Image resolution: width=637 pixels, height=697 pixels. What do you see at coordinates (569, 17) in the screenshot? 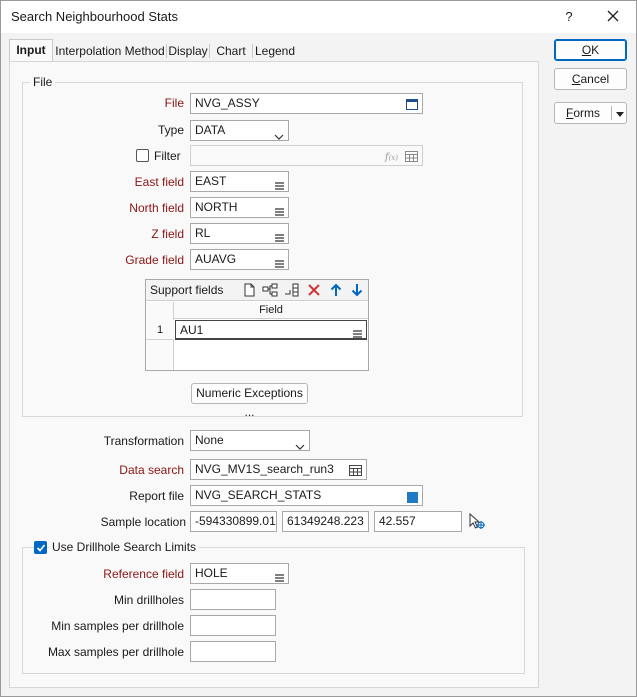
I see `help-button: ?` at bounding box center [569, 17].